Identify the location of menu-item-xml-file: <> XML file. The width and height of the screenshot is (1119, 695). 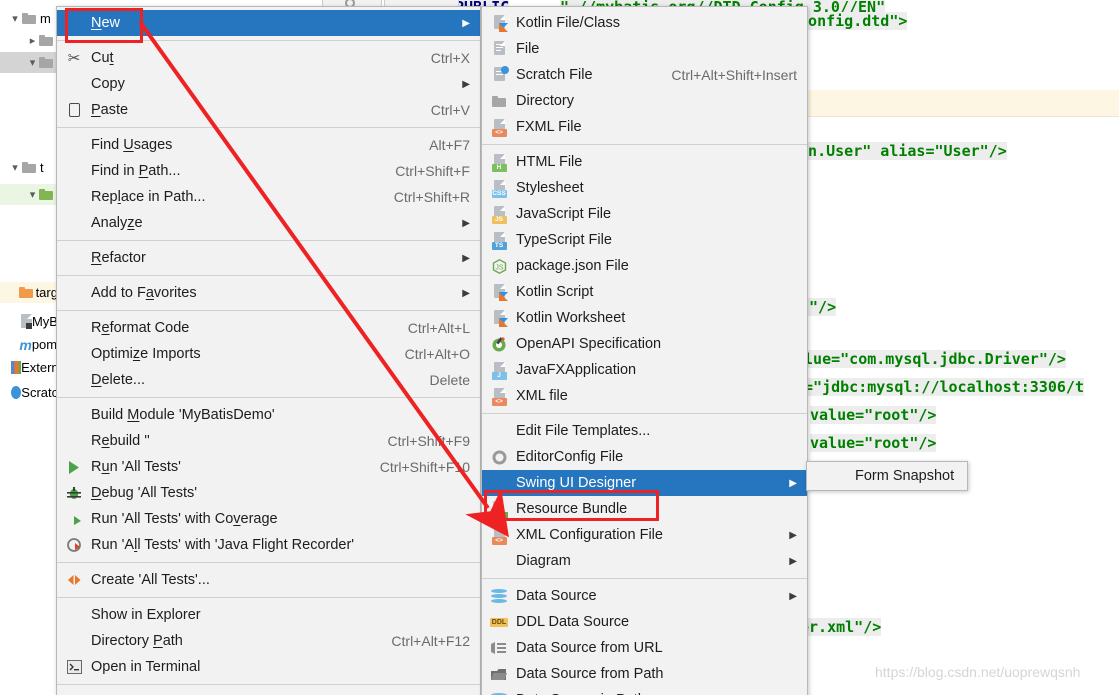
(644, 396).